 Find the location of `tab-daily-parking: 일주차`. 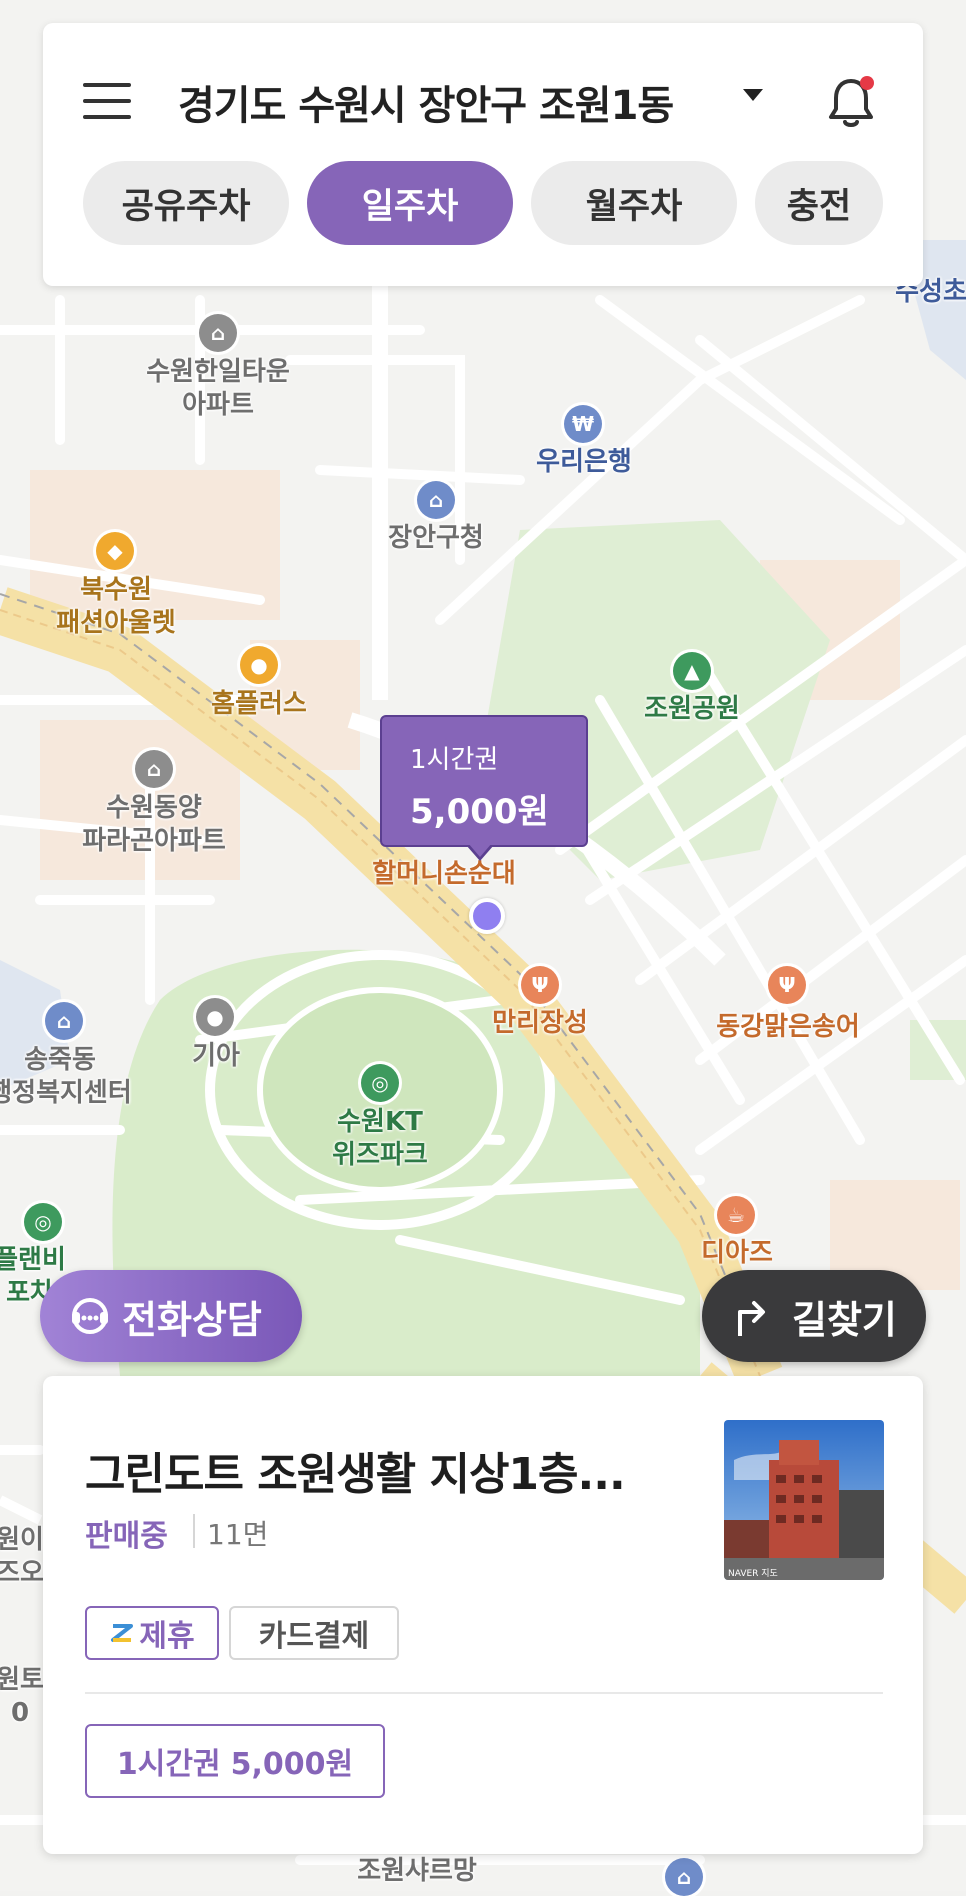

tab-daily-parking: 일주차 is located at coordinates (410, 203).